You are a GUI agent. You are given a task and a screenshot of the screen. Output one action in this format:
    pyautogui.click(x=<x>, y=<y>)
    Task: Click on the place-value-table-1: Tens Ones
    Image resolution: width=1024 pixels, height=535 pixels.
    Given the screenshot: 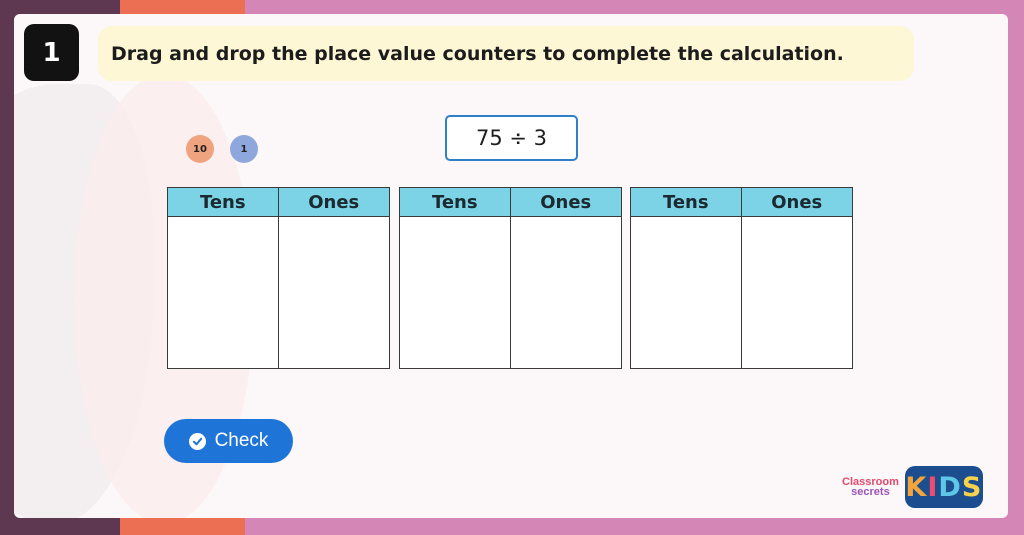 What is the action you would take?
    pyautogui.click(x=278, y=278)
    